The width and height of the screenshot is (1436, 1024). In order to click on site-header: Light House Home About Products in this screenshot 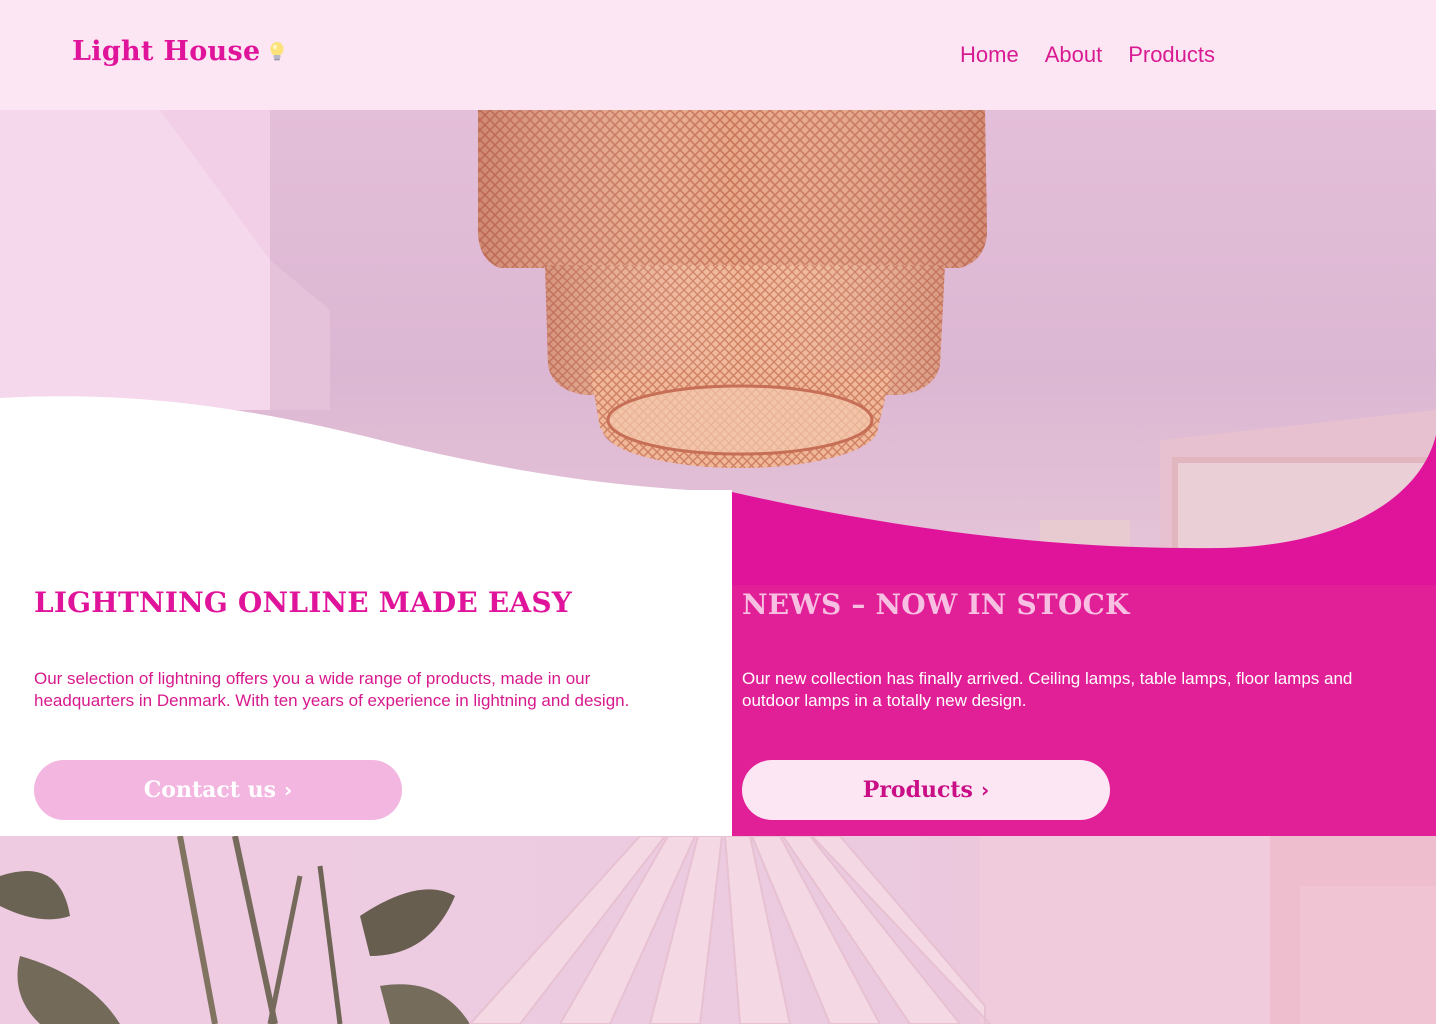, I will do `click(718, 55)`.